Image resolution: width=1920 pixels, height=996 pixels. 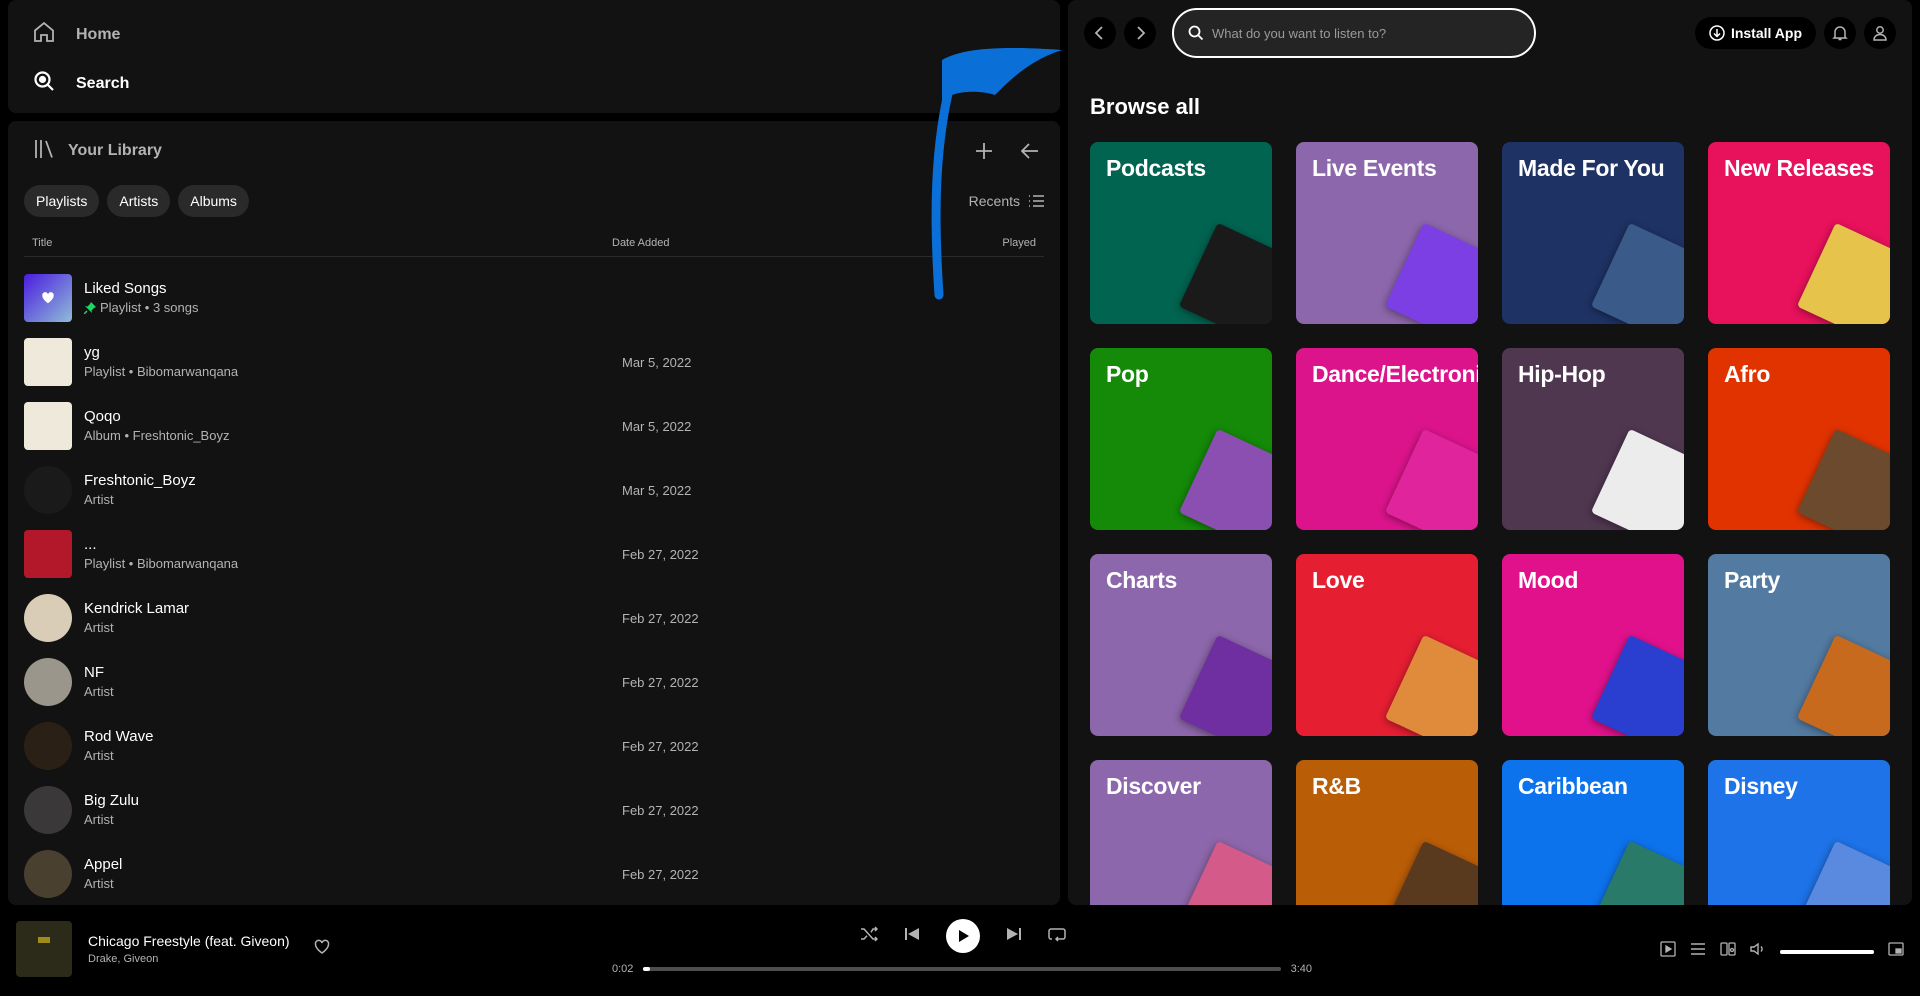 I want to click on category-card: New Releases, so click(x=1799, y=233).